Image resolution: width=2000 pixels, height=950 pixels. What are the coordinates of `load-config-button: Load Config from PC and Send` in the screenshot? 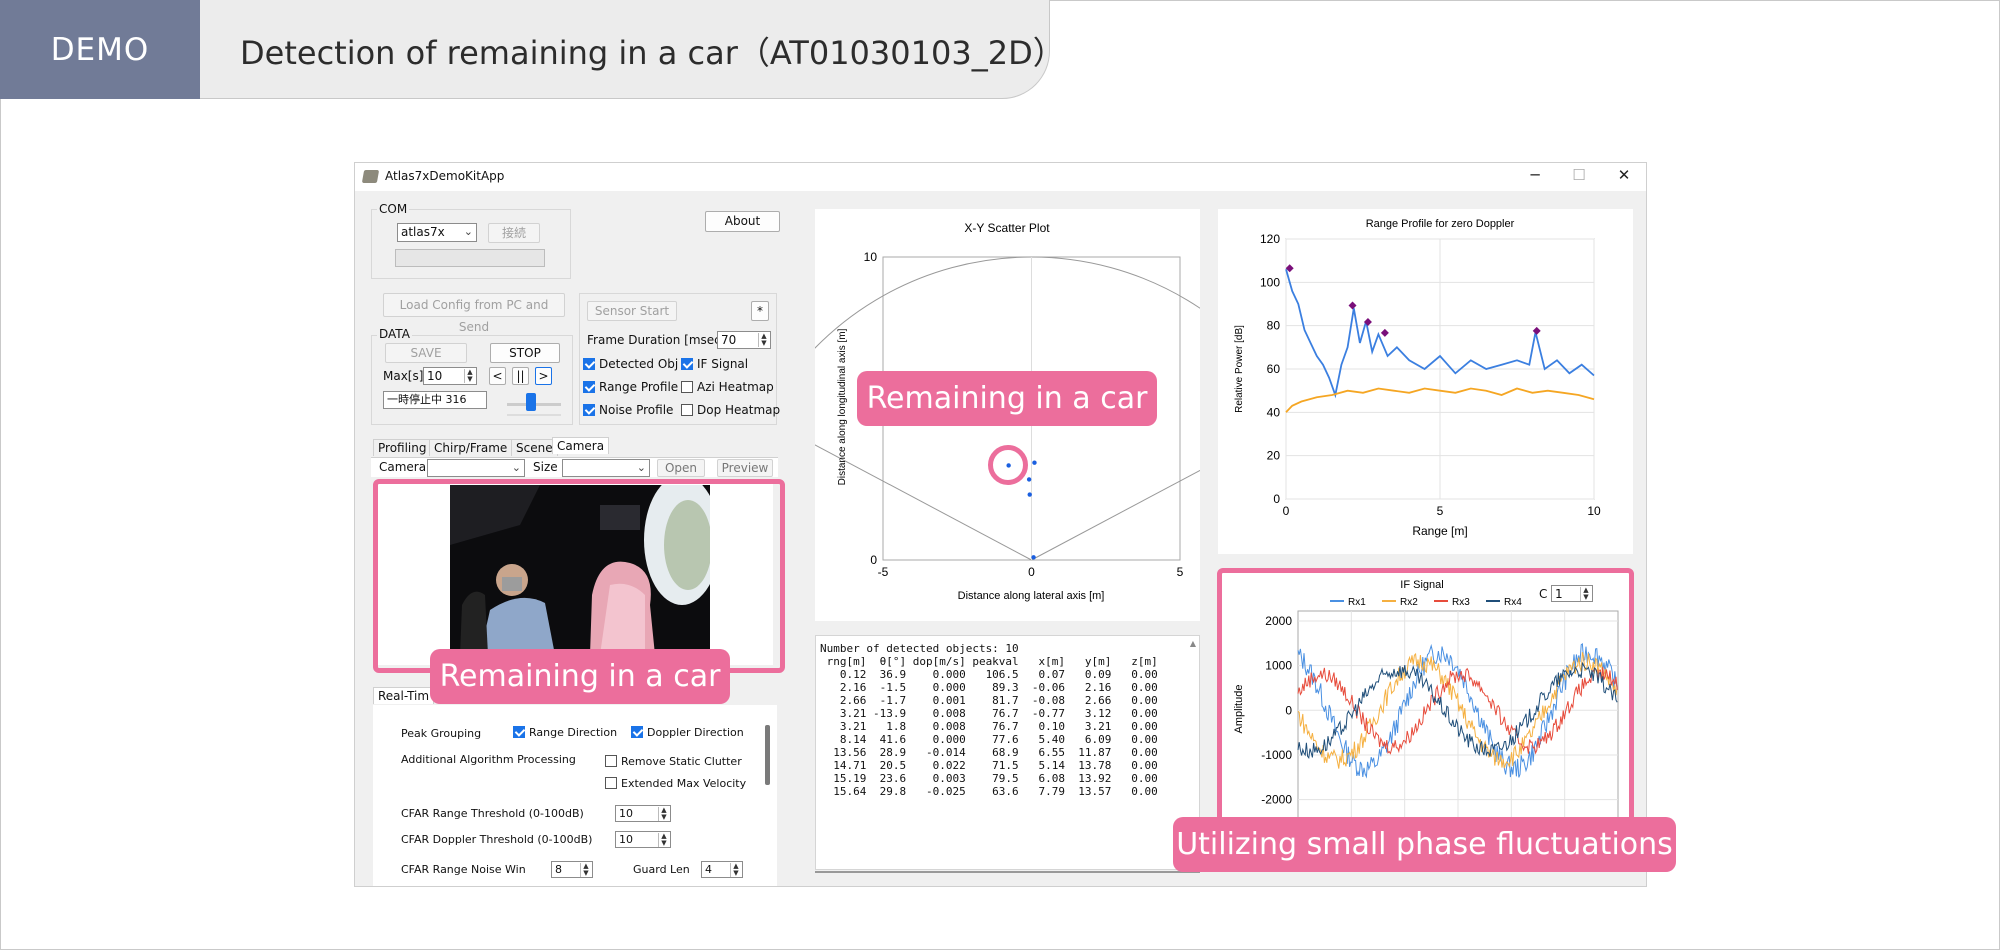 It's located at (474, 313).